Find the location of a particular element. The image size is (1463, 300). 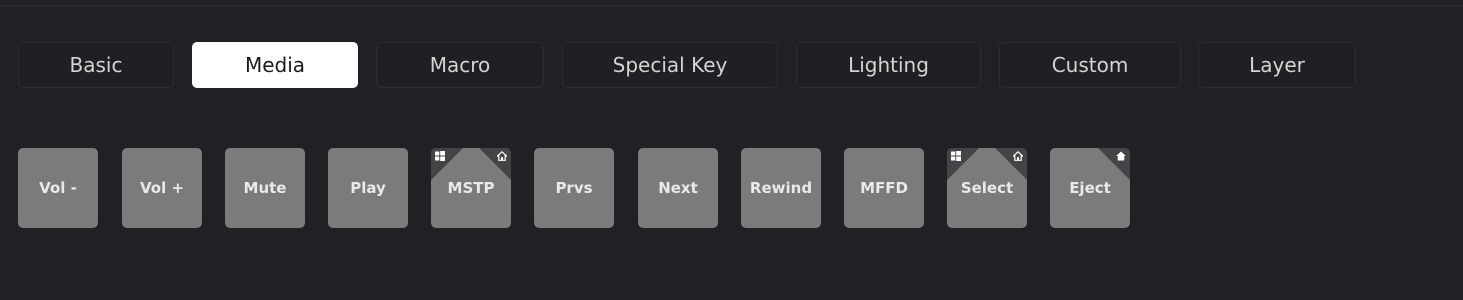

key-label: Select is located at coordinates (987, 188).